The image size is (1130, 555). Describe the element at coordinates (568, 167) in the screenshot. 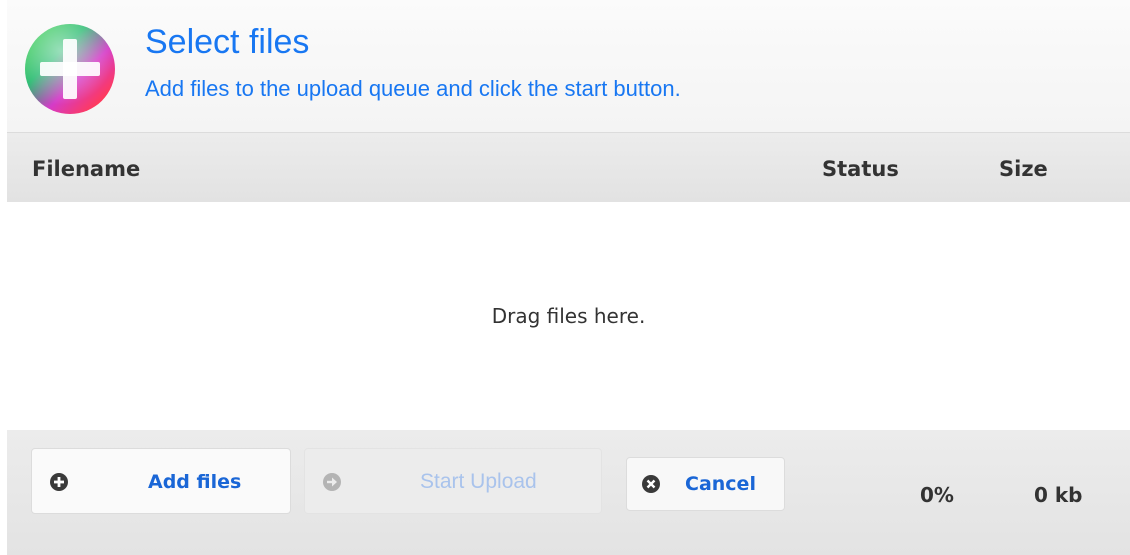

I see `file-list-header: Filename Status Size` at that location.